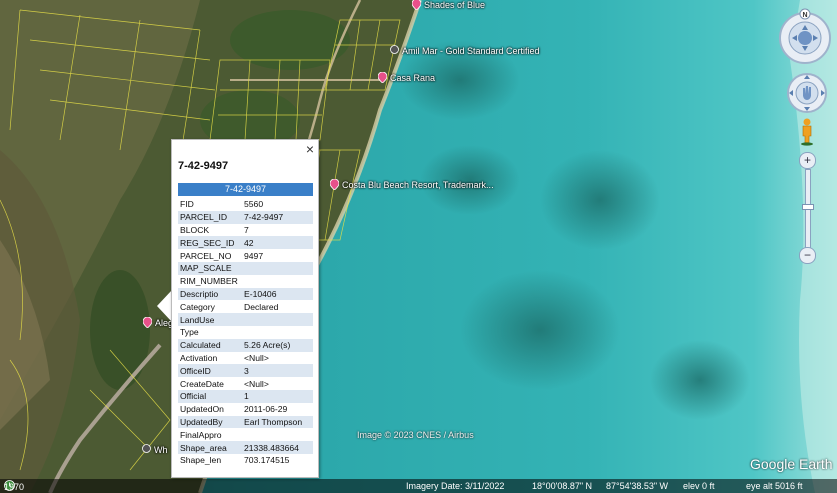 The image size is (837, 493). I want to click on zoom-out-button: −, so click(807, 255).